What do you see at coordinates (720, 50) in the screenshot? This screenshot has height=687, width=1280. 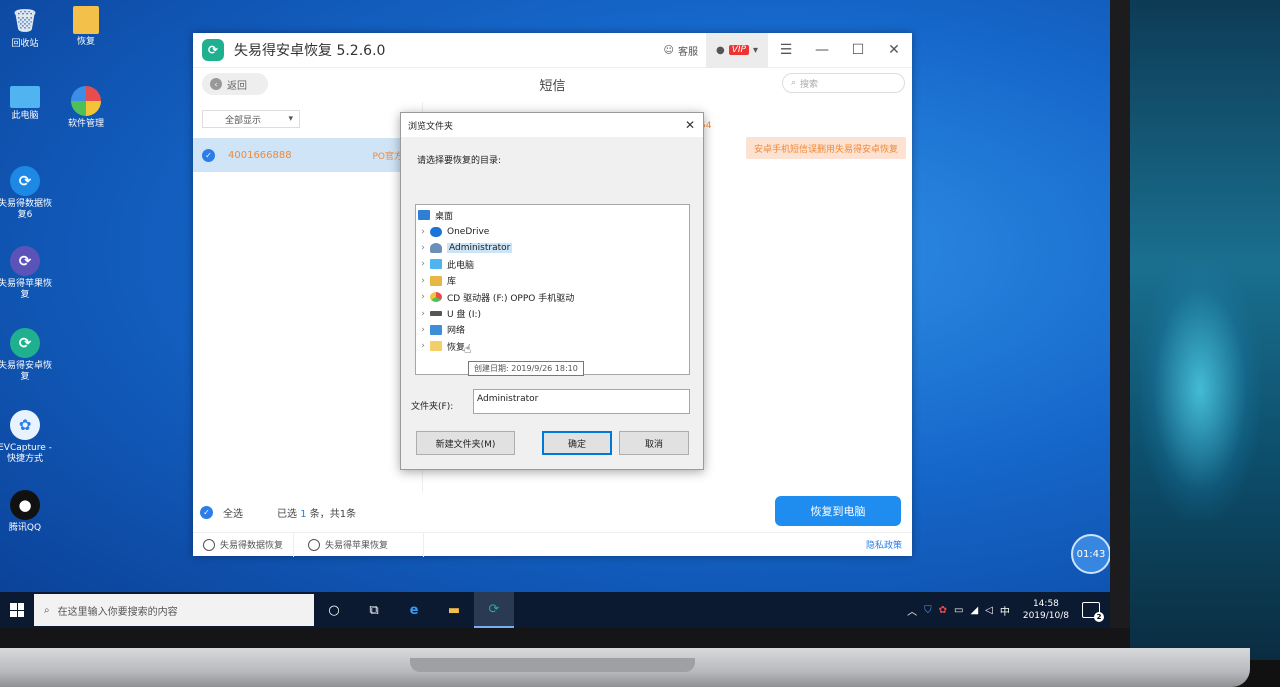 I see `qq-icon: ●` at bounding box center [720, 50].